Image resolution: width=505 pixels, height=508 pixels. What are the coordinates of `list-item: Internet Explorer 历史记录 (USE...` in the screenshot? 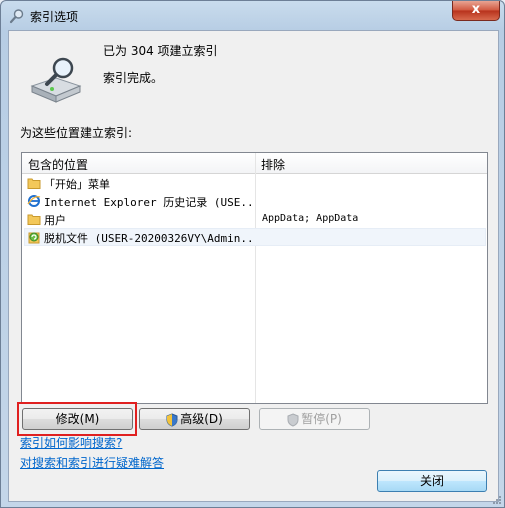 It's located at (255, 201).